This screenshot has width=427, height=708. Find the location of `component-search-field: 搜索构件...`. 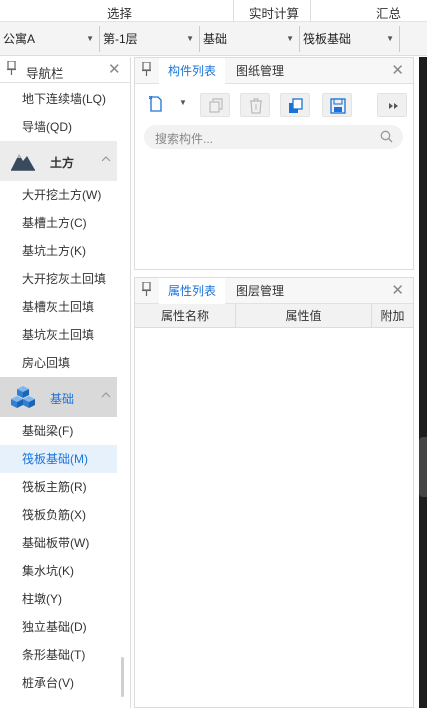

component-search-field: 搜索构件... is located at coordinates (273, 137).